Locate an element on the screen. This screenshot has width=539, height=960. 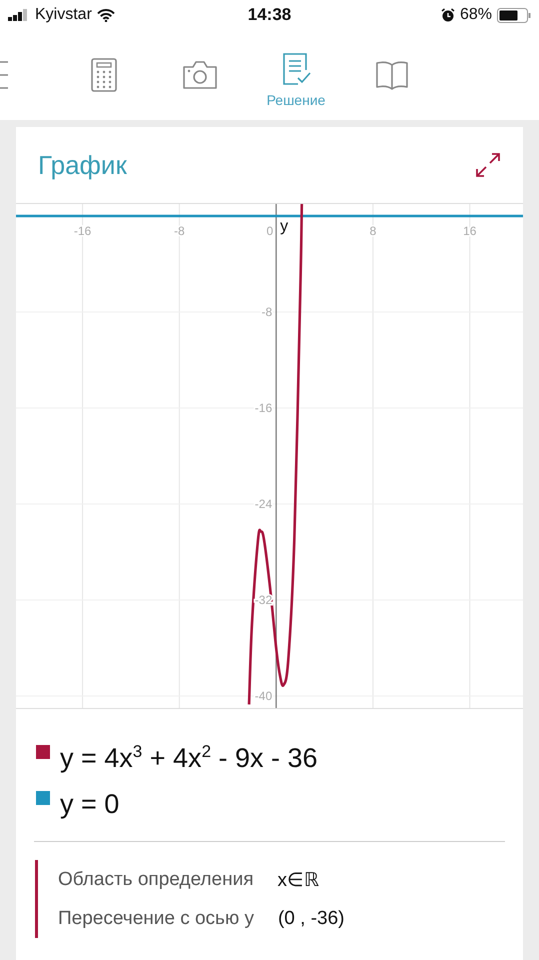
clock-time: 14:38 is located at coordinates (270, 15).